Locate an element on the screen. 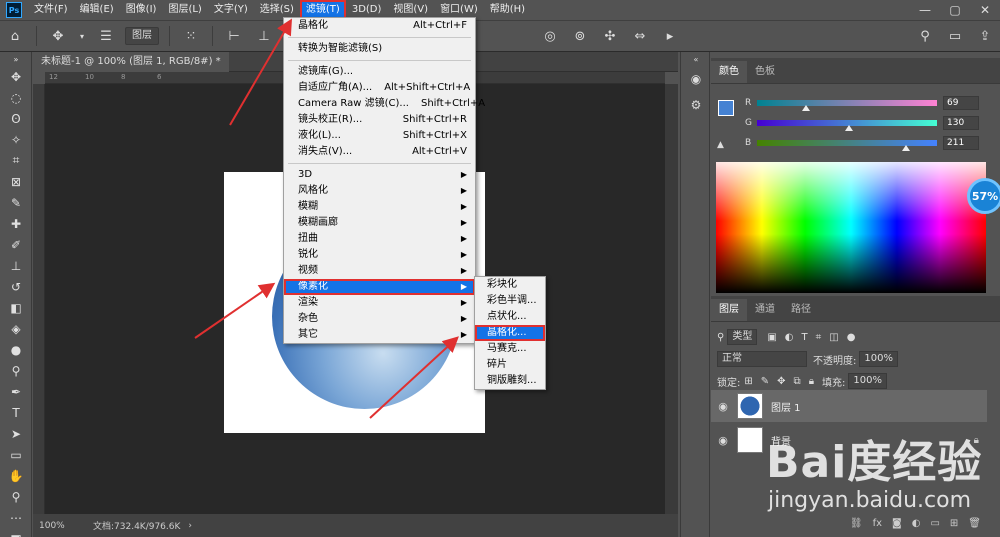  filter-menu-item: 像素化 ▶ is located at coordinates (379, 287).